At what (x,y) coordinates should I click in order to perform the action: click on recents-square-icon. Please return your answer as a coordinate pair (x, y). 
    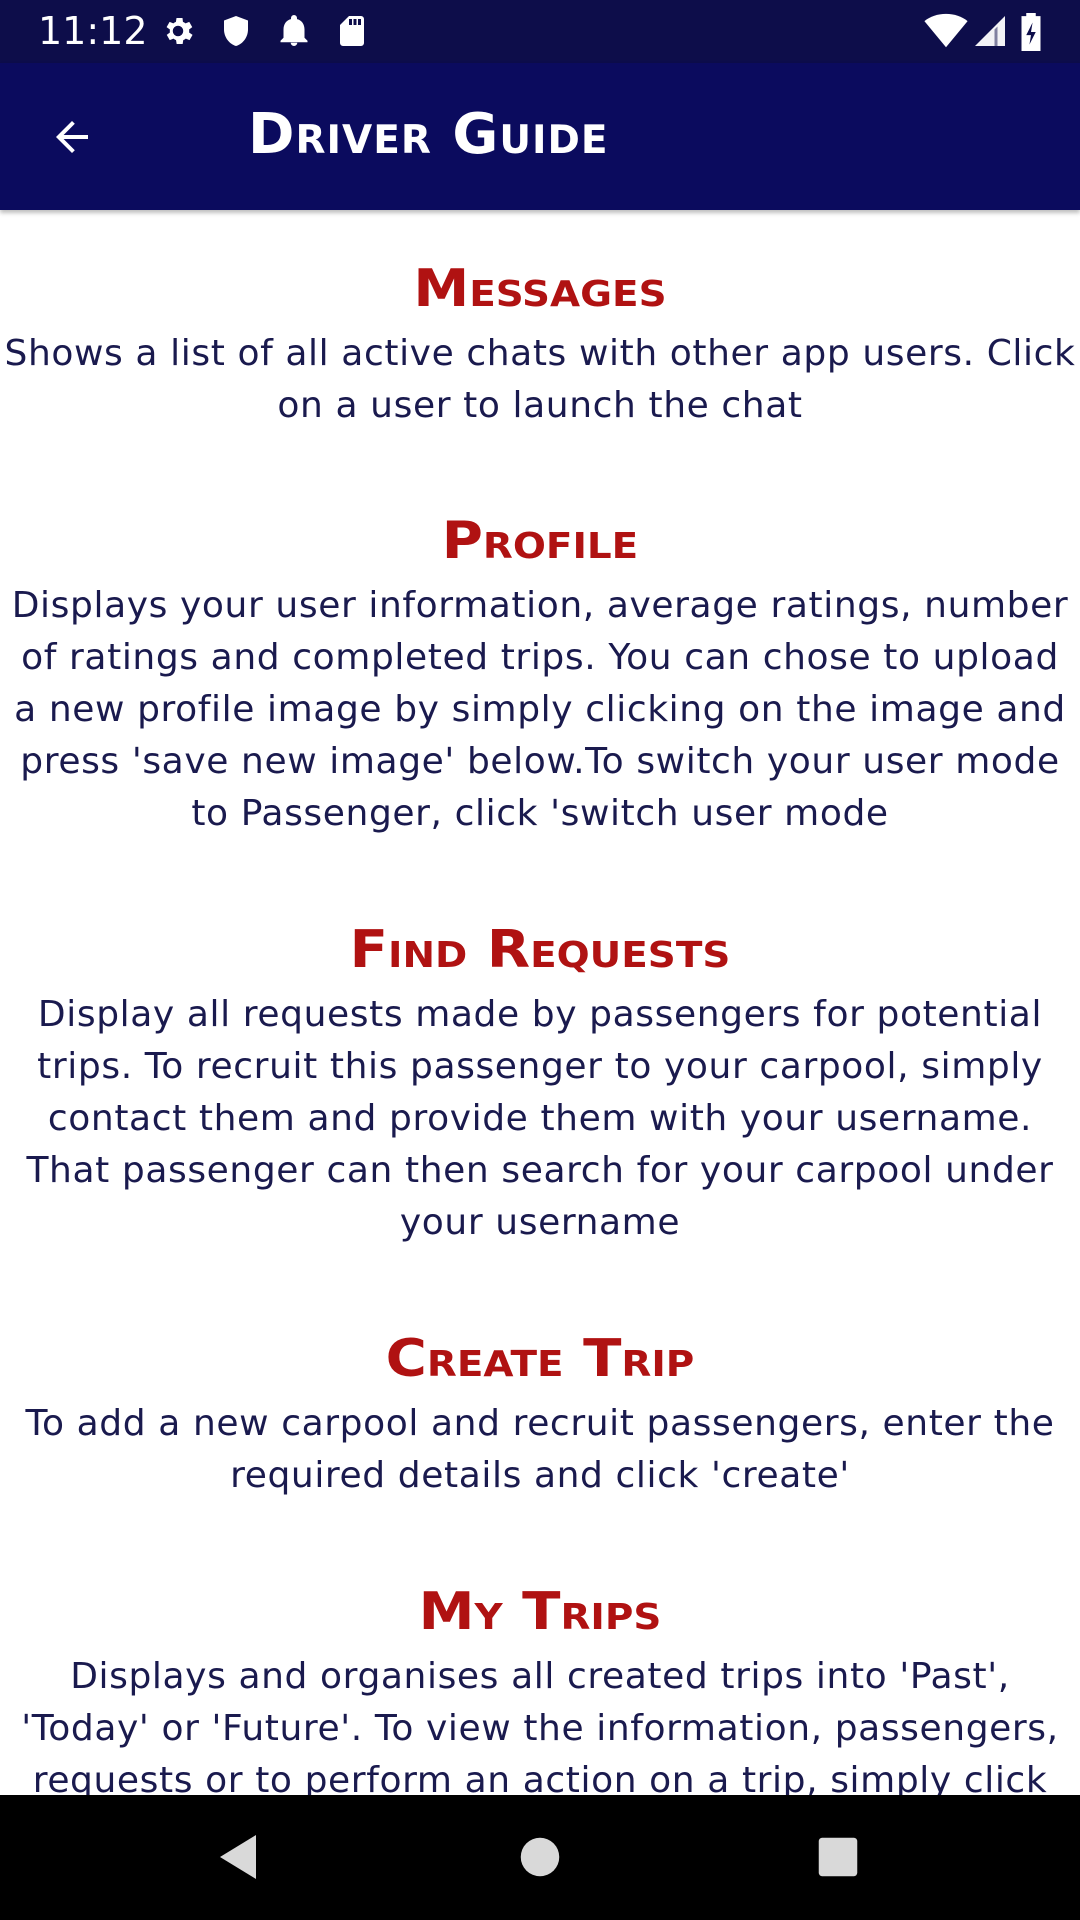
    Looking at the image, I should click on (838, 1857).